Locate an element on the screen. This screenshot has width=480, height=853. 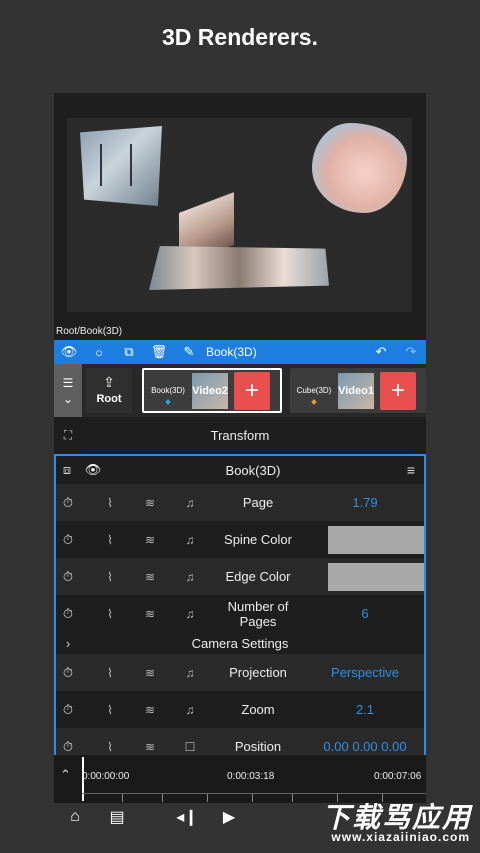
property-value: 2.1 is located at coordinates (365, 709).